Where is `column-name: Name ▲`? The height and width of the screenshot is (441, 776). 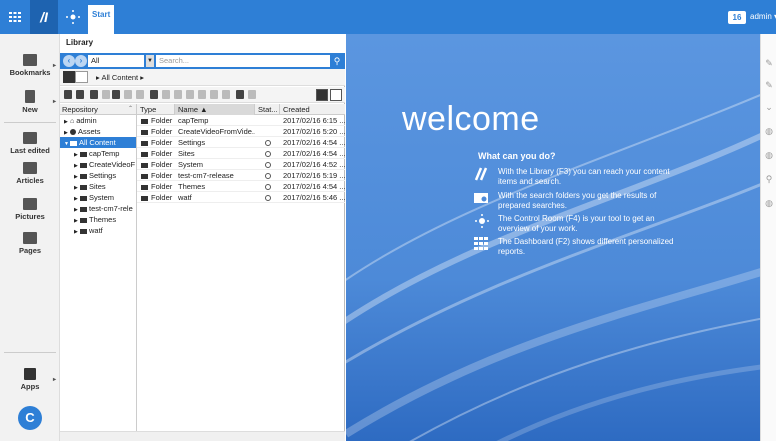
column-name: Name ▲ is located at coordinates (215, 109).